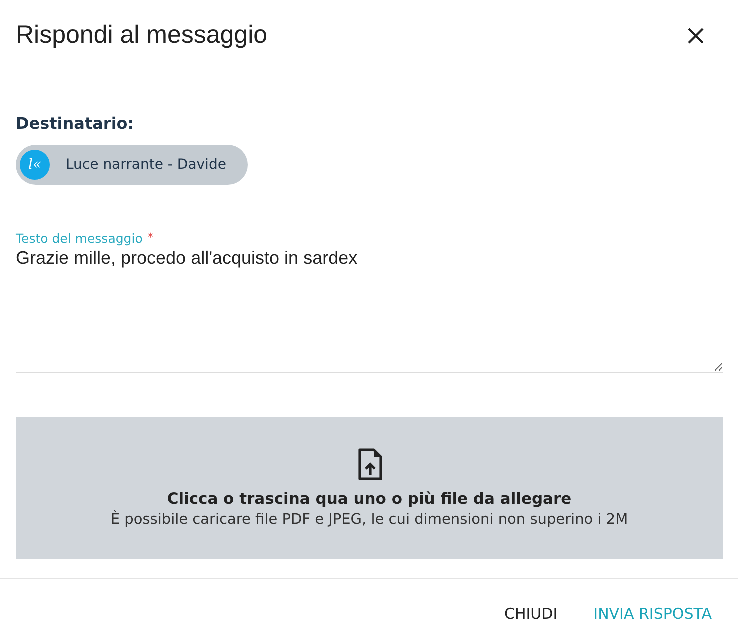  Describe the element at coordinates (142, 35) in the screenshot. I see `dialog-title: Rispondi al messaggio` at that location.